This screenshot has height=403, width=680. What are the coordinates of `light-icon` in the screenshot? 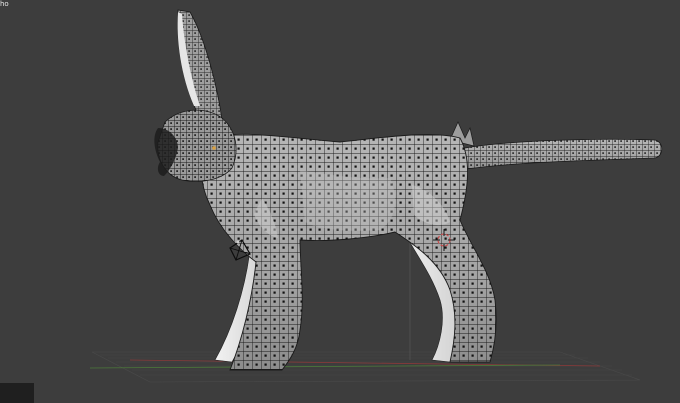 It's located at (238, 242).